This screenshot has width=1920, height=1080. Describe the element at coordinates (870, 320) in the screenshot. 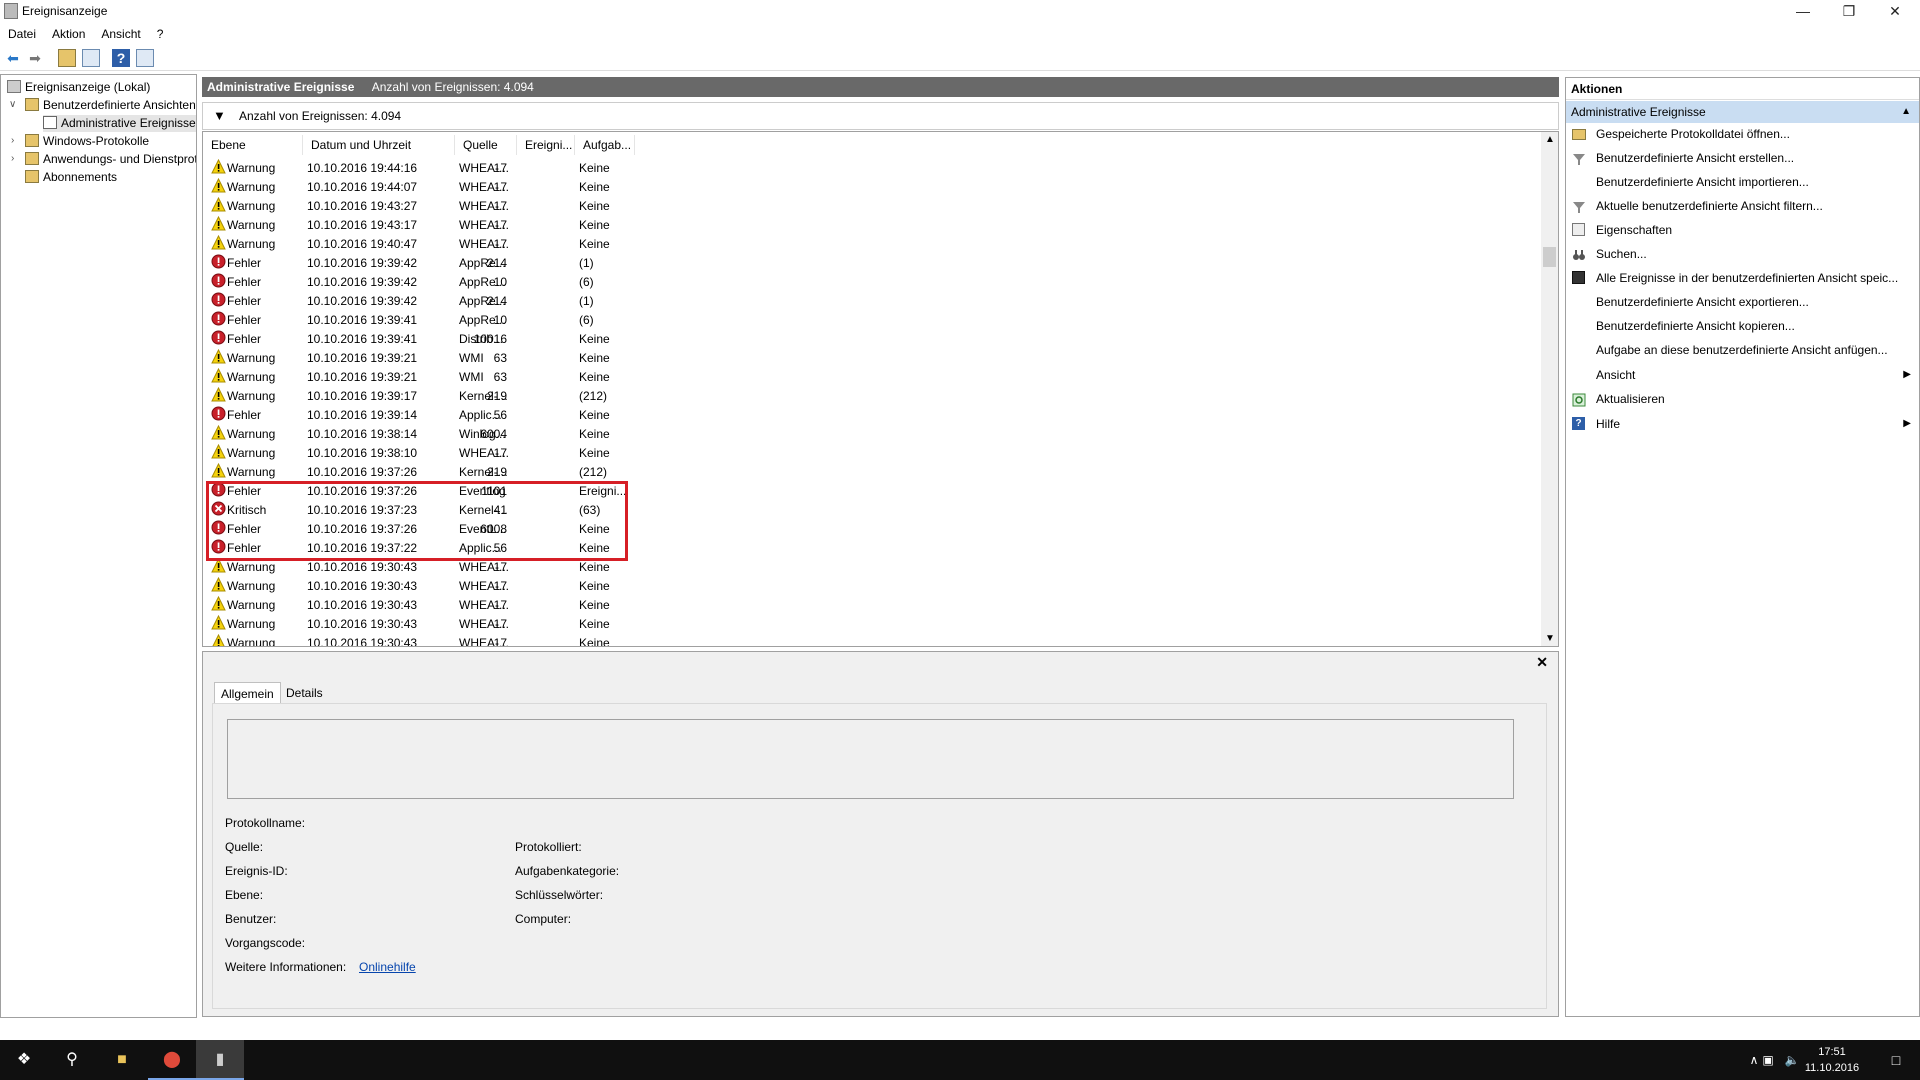

I see `table-row: Fehler 10.10.2016 19:39:41 AppRe... 10 (6)` at that location.